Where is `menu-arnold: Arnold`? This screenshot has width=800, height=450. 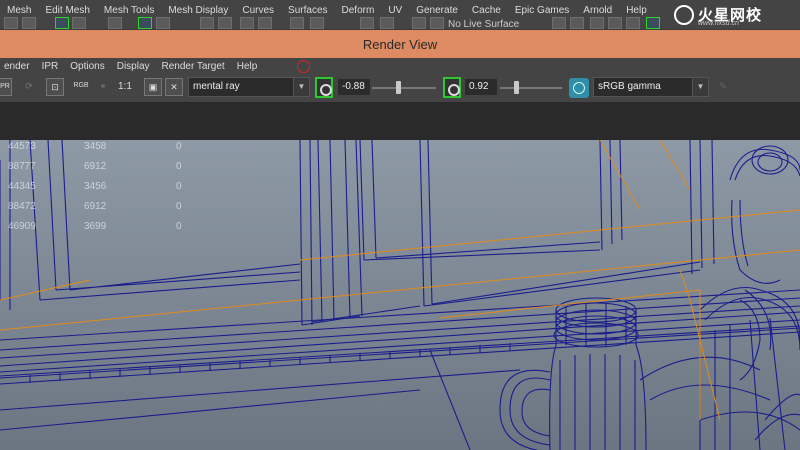
menu-arnold: Arnold is located at coordinates (597, 10).